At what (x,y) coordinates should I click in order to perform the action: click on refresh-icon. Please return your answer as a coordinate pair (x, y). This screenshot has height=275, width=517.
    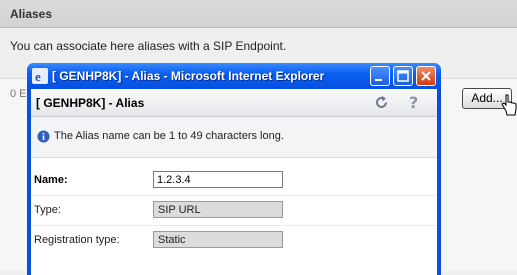
    Looking at the image, I should click on (381, 102).